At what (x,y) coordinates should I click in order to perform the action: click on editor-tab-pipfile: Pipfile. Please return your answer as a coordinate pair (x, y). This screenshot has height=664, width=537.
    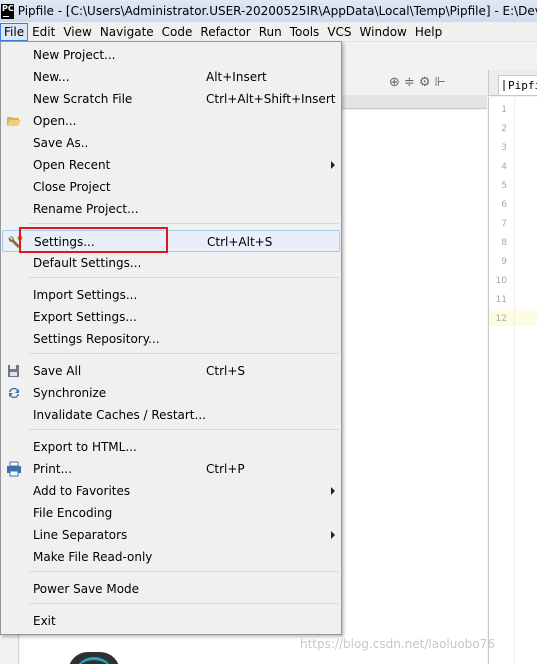
    Looking at the image, I should click on (517, 85).